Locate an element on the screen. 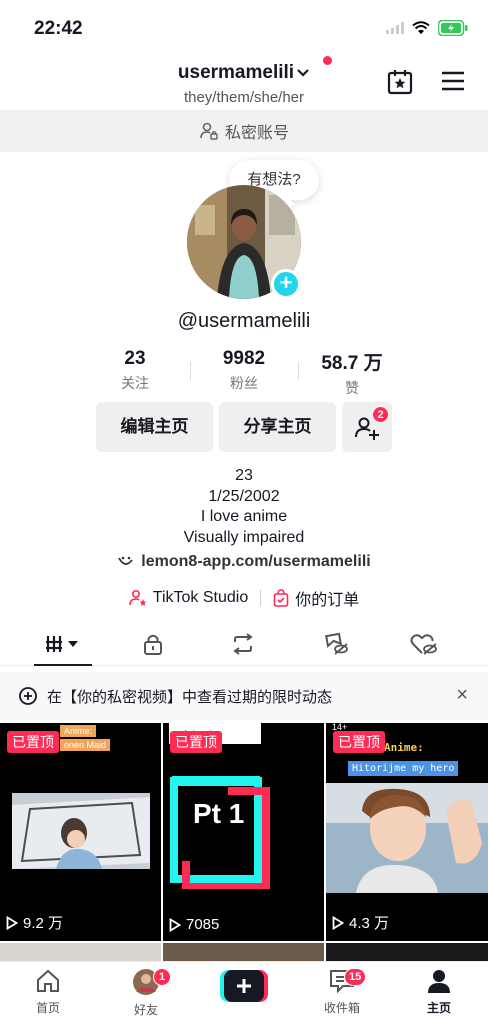 The image size is (488, 1026). lock-user-icon is located at coordinates (209, 131).